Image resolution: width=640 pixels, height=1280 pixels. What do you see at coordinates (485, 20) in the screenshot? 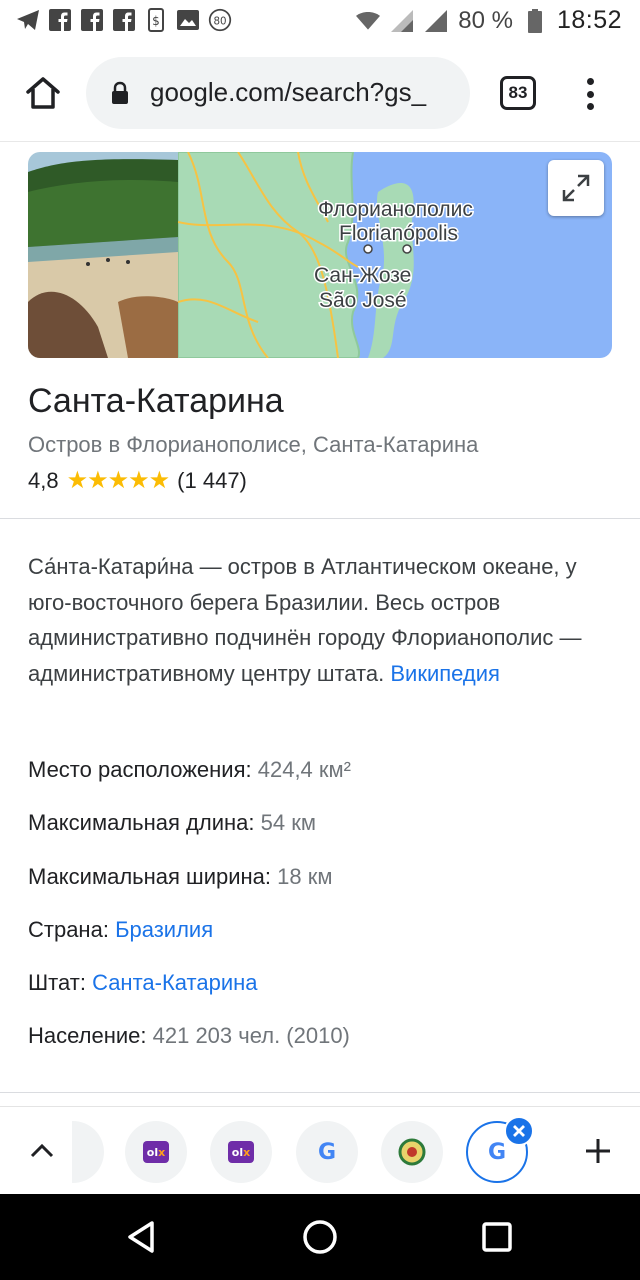
I see `battery-percent: 80 %` at bounding box center [485, 20].